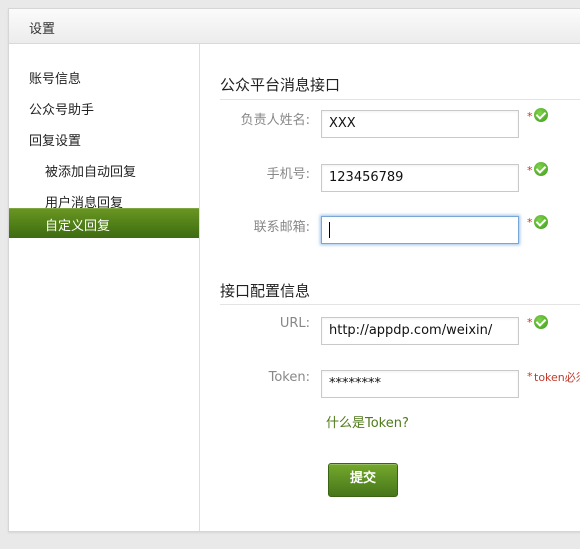 Image resolution: width=580 pixels, height=549 pixels. What do you see at coordinates (288, 174) in the screenshot?
I see `phone-label: 手机号:` at bounding box center [288, 174].